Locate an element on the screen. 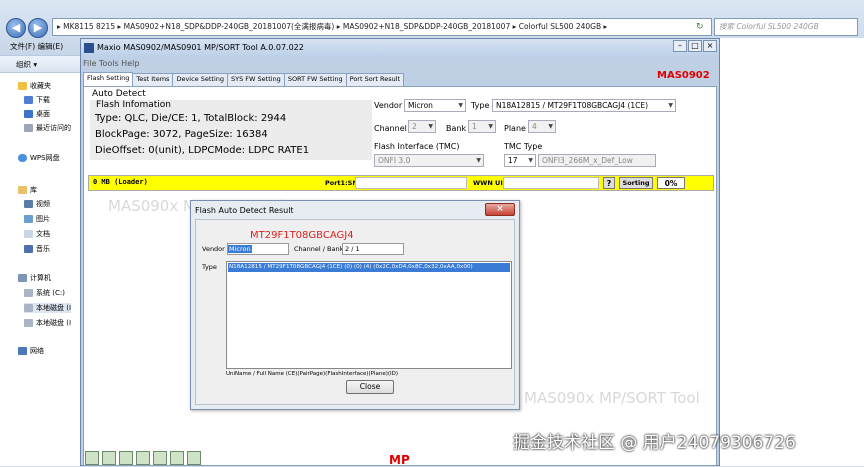 The width and height of the screenshot is (864, 467). library-icon is located at coordinates (22, 190).